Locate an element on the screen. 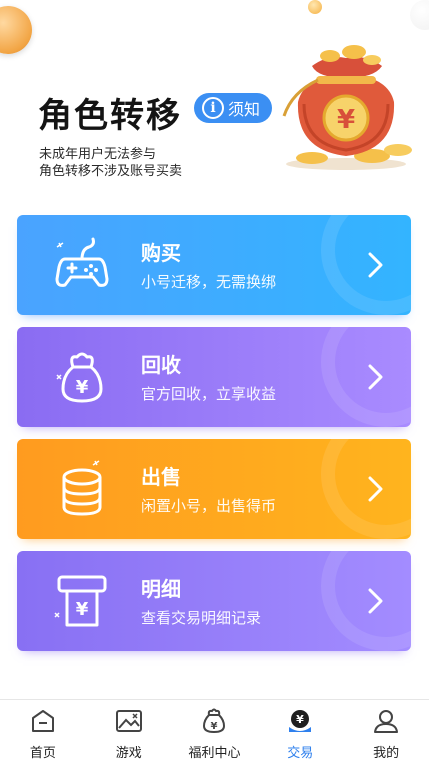  tab-games: 游戏 is located at coordinates (129, 731).